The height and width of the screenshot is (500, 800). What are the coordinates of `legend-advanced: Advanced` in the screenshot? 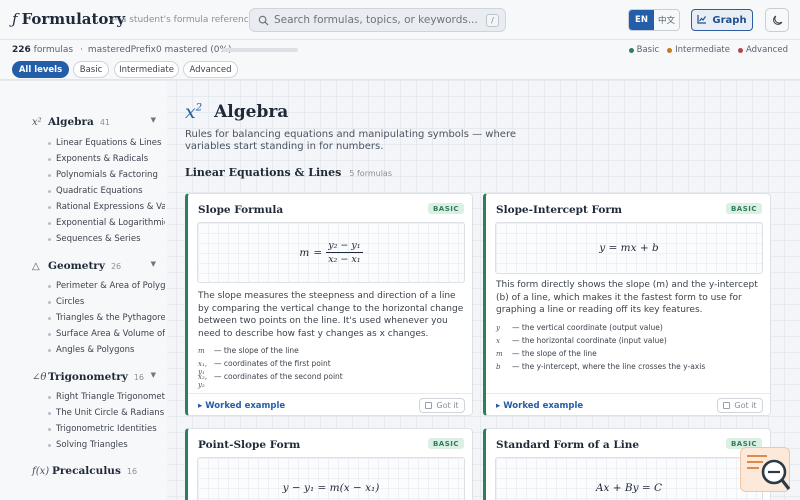 It's located at (763, 50).